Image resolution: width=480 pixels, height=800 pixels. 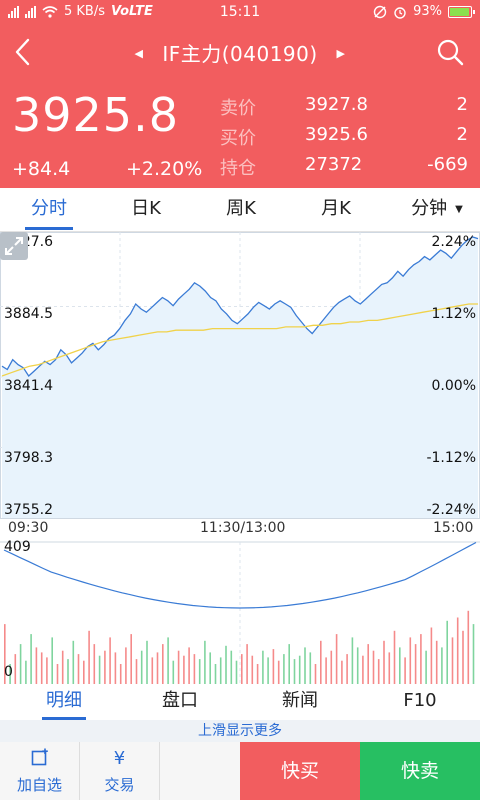 I want to click on ask-label: 卖价, so click(x=238, y=108).